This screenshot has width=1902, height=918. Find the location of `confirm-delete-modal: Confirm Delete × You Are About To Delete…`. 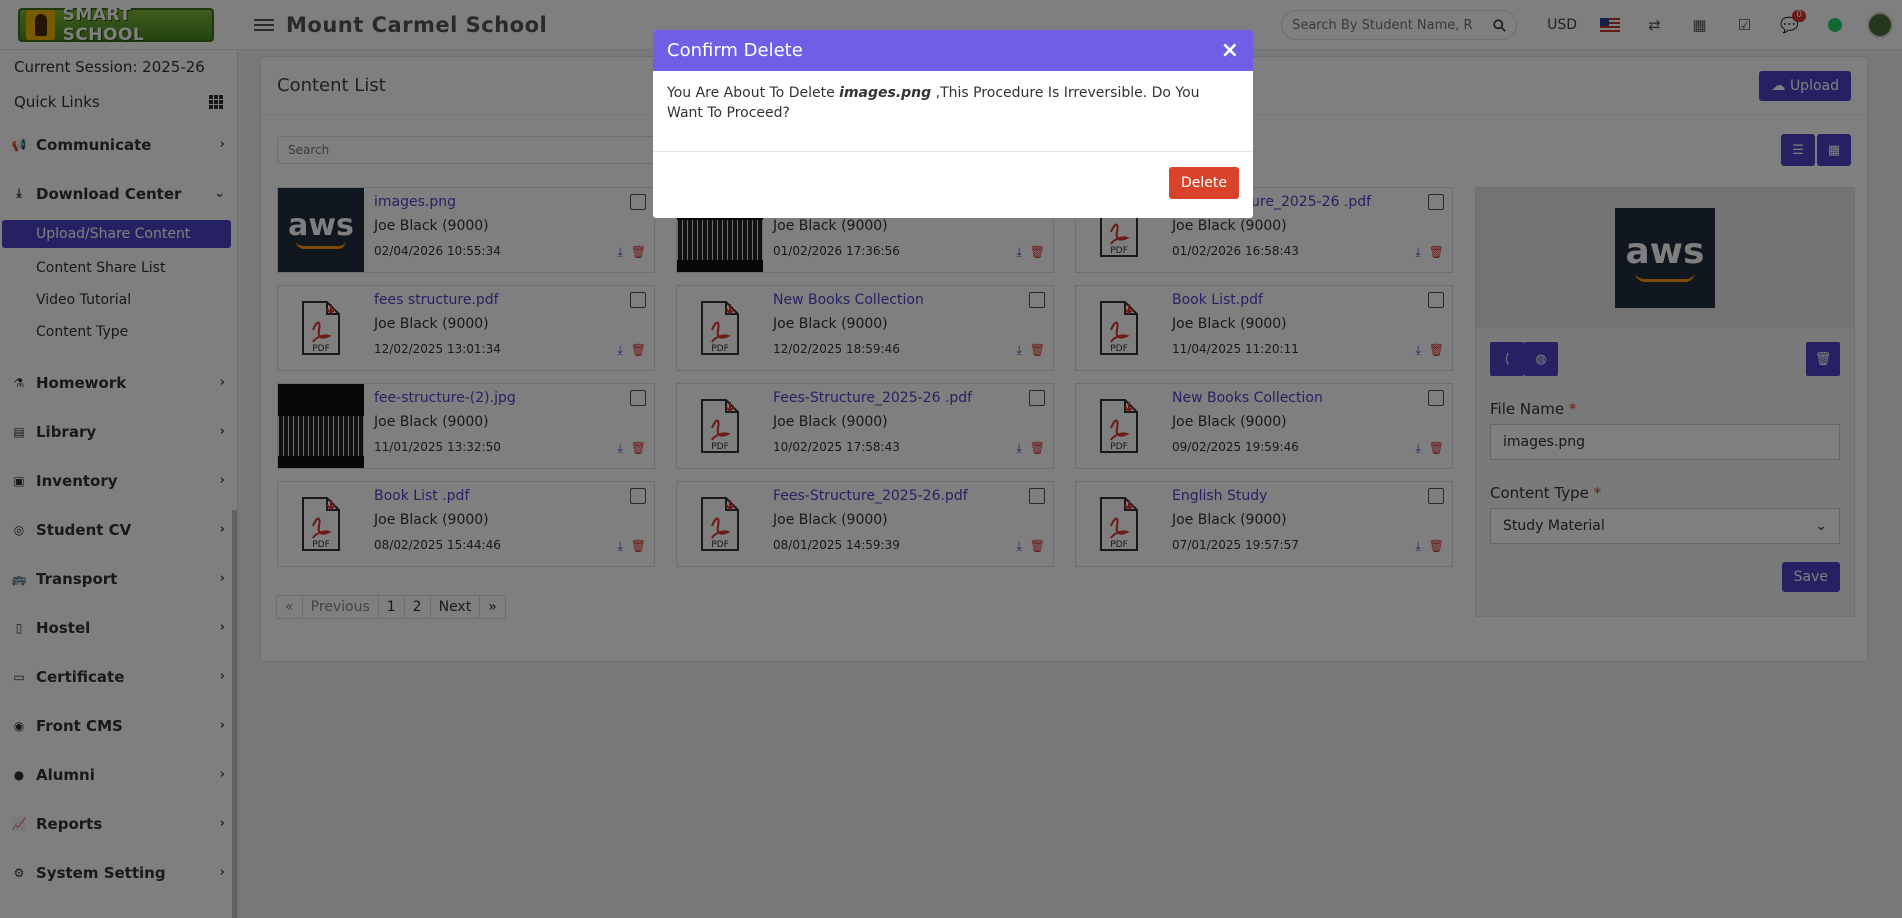

confirm-delete-modal: Confirm Delete × You Are About To Delete… is located at coordinates (953, 124).